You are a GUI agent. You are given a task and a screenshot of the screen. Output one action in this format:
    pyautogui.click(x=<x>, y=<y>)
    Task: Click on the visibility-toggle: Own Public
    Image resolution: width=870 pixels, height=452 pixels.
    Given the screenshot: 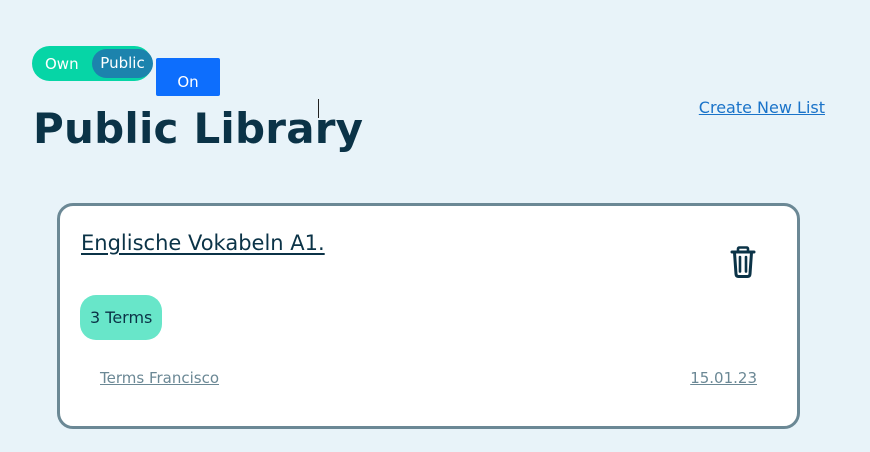 What is the action you would take?
    pyautogui.click(x=92, y=63)
    